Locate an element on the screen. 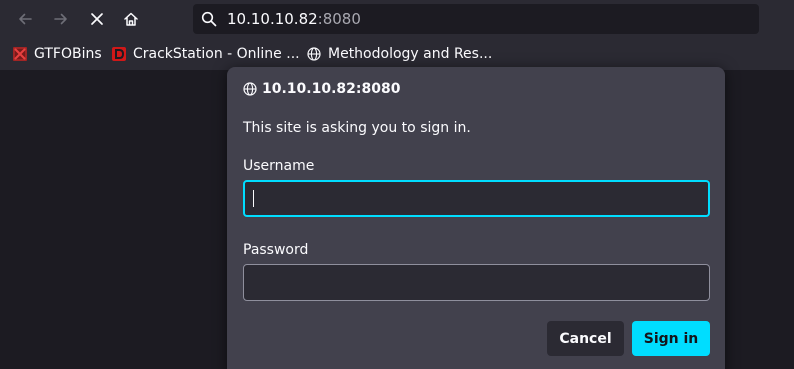 This screenshot has height=369, width=794. close-icon is located at coordinates (97, 19).